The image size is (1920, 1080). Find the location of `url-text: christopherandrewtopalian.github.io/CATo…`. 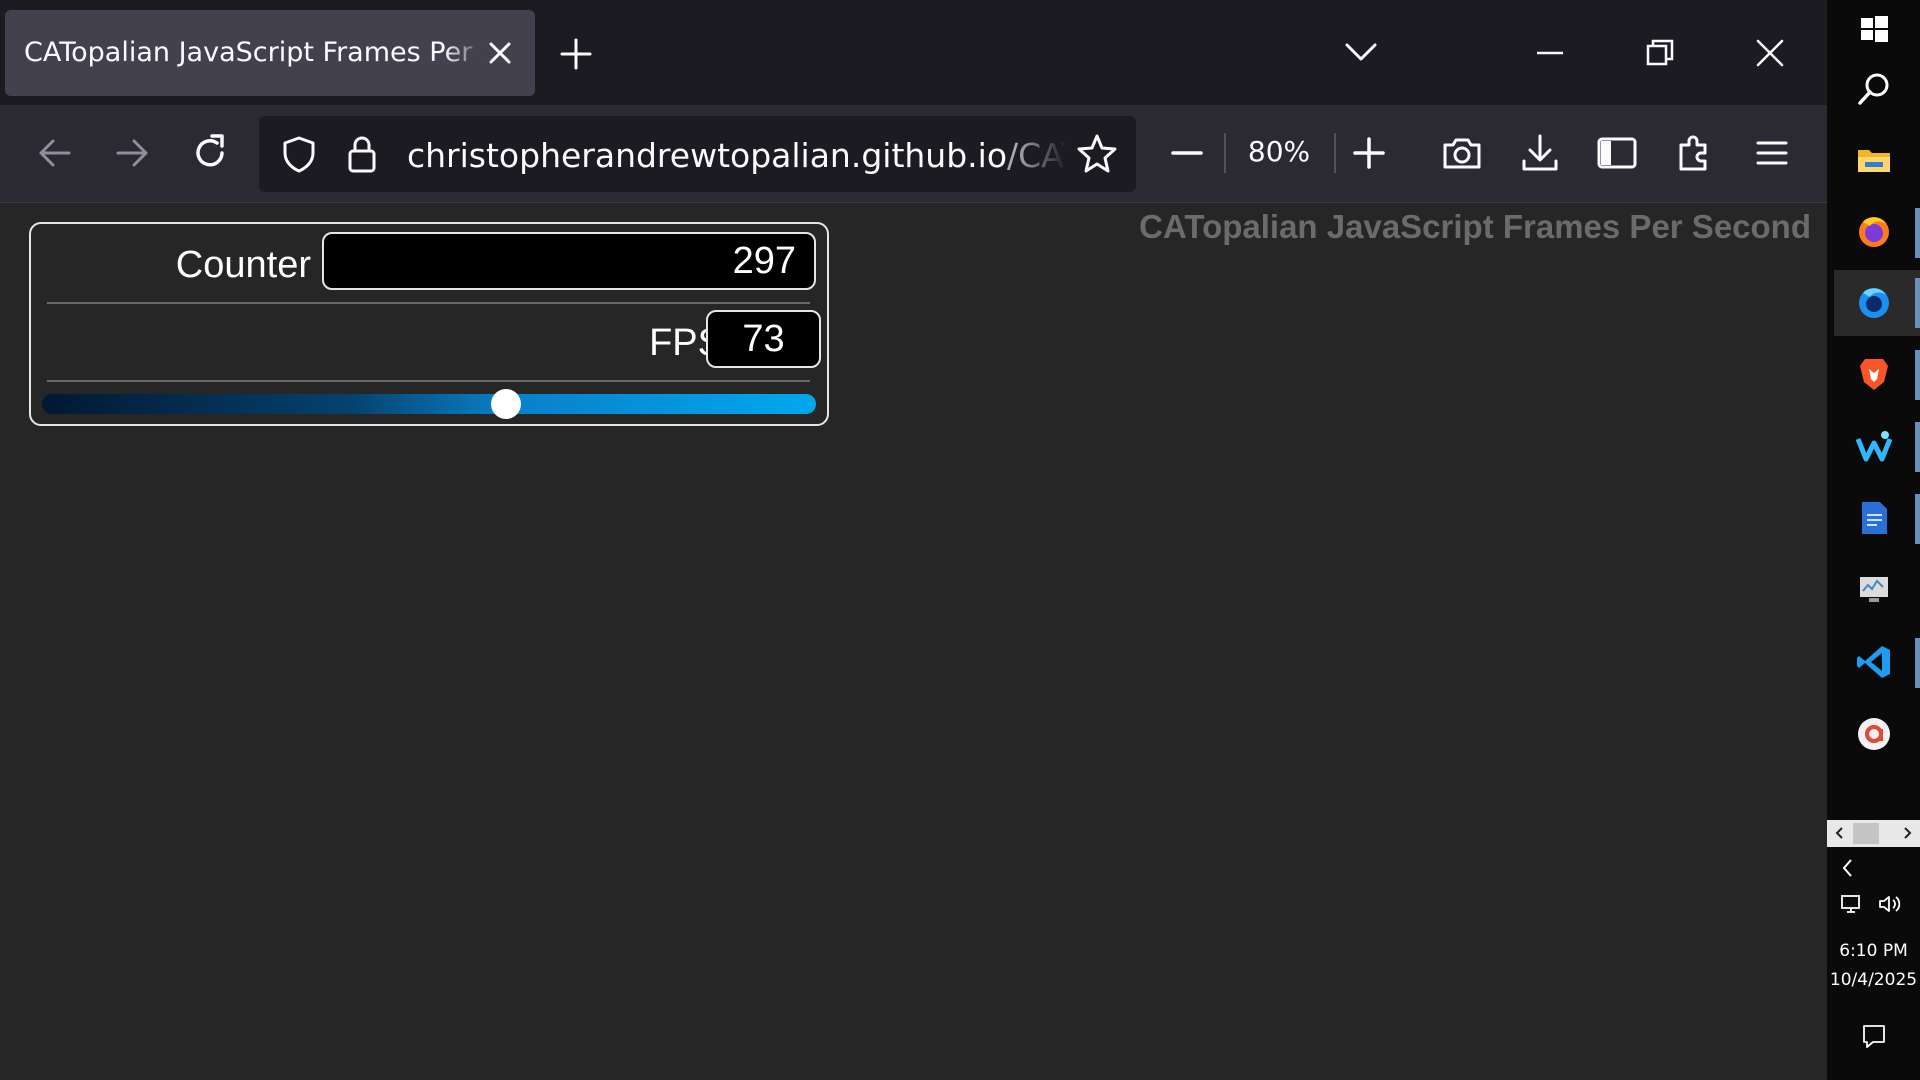

url-text: christopherandrewtopalian.github.io/CATo… is located at coordinates (737, 155).